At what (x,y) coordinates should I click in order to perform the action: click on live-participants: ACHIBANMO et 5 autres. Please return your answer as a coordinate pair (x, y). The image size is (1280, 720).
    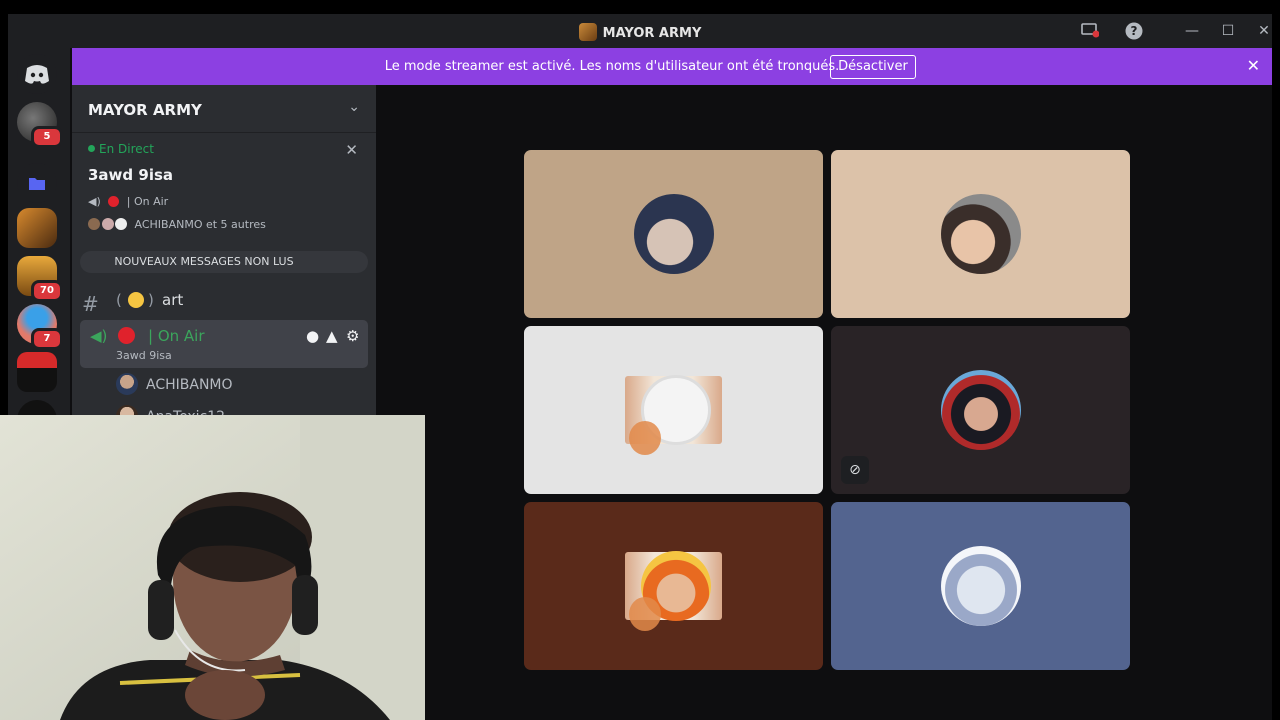
    Looking at the image, I should click on (177, 224).